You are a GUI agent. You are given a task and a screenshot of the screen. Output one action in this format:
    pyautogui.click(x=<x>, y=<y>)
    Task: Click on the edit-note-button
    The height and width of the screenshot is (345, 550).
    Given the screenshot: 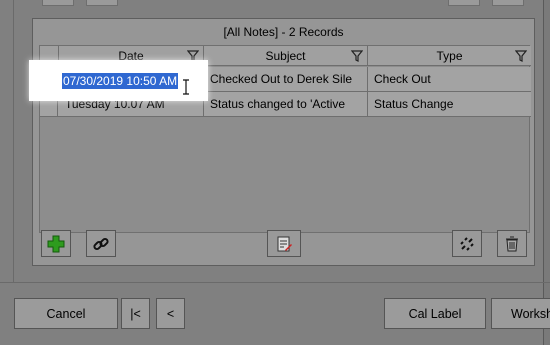 What is the action you would take?
    pyautogui.click(x=284, y=243)
    